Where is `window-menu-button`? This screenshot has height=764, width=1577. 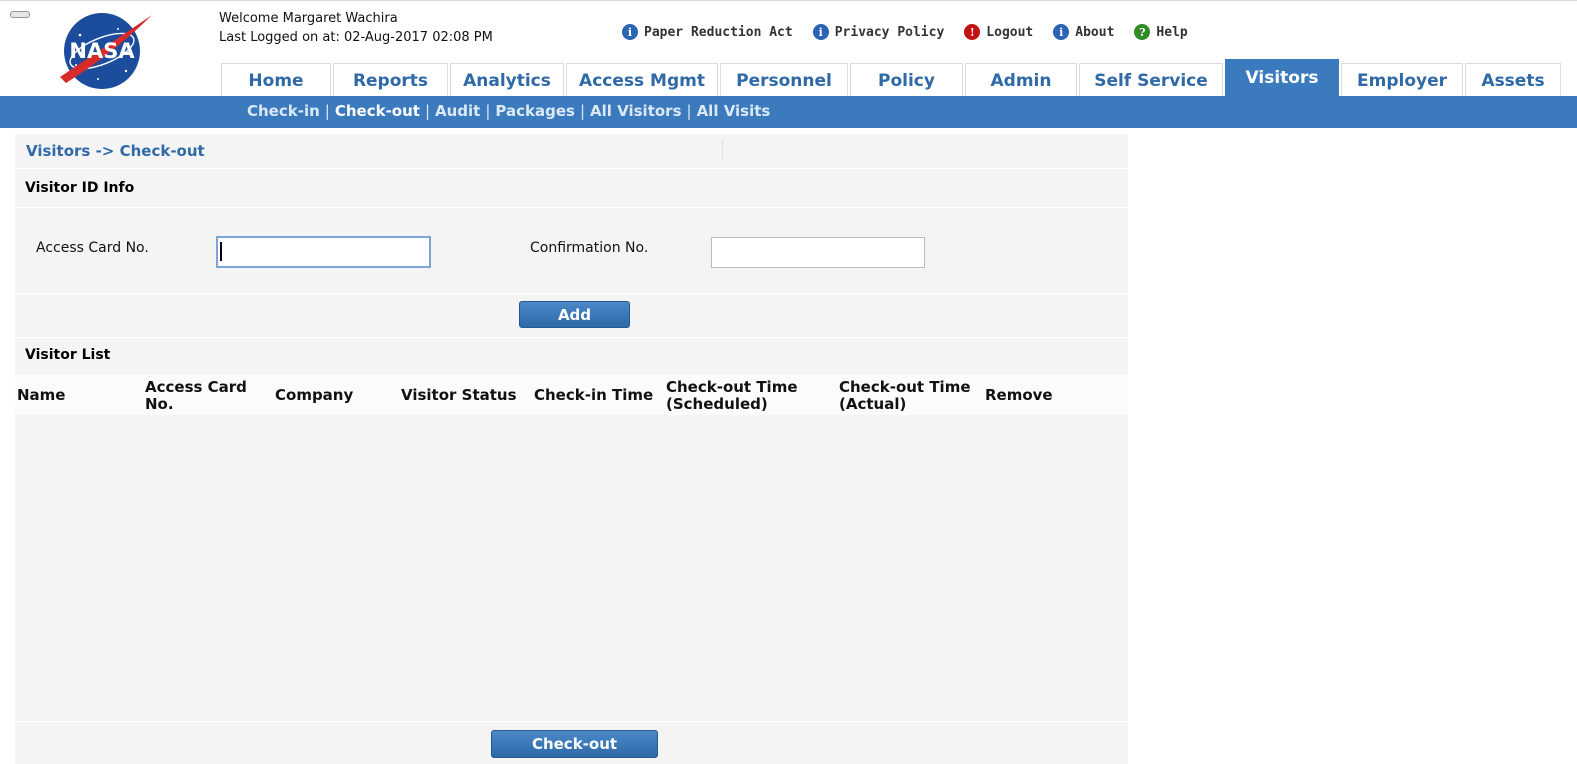
window-menu-button is located at coordinates (20, 14).